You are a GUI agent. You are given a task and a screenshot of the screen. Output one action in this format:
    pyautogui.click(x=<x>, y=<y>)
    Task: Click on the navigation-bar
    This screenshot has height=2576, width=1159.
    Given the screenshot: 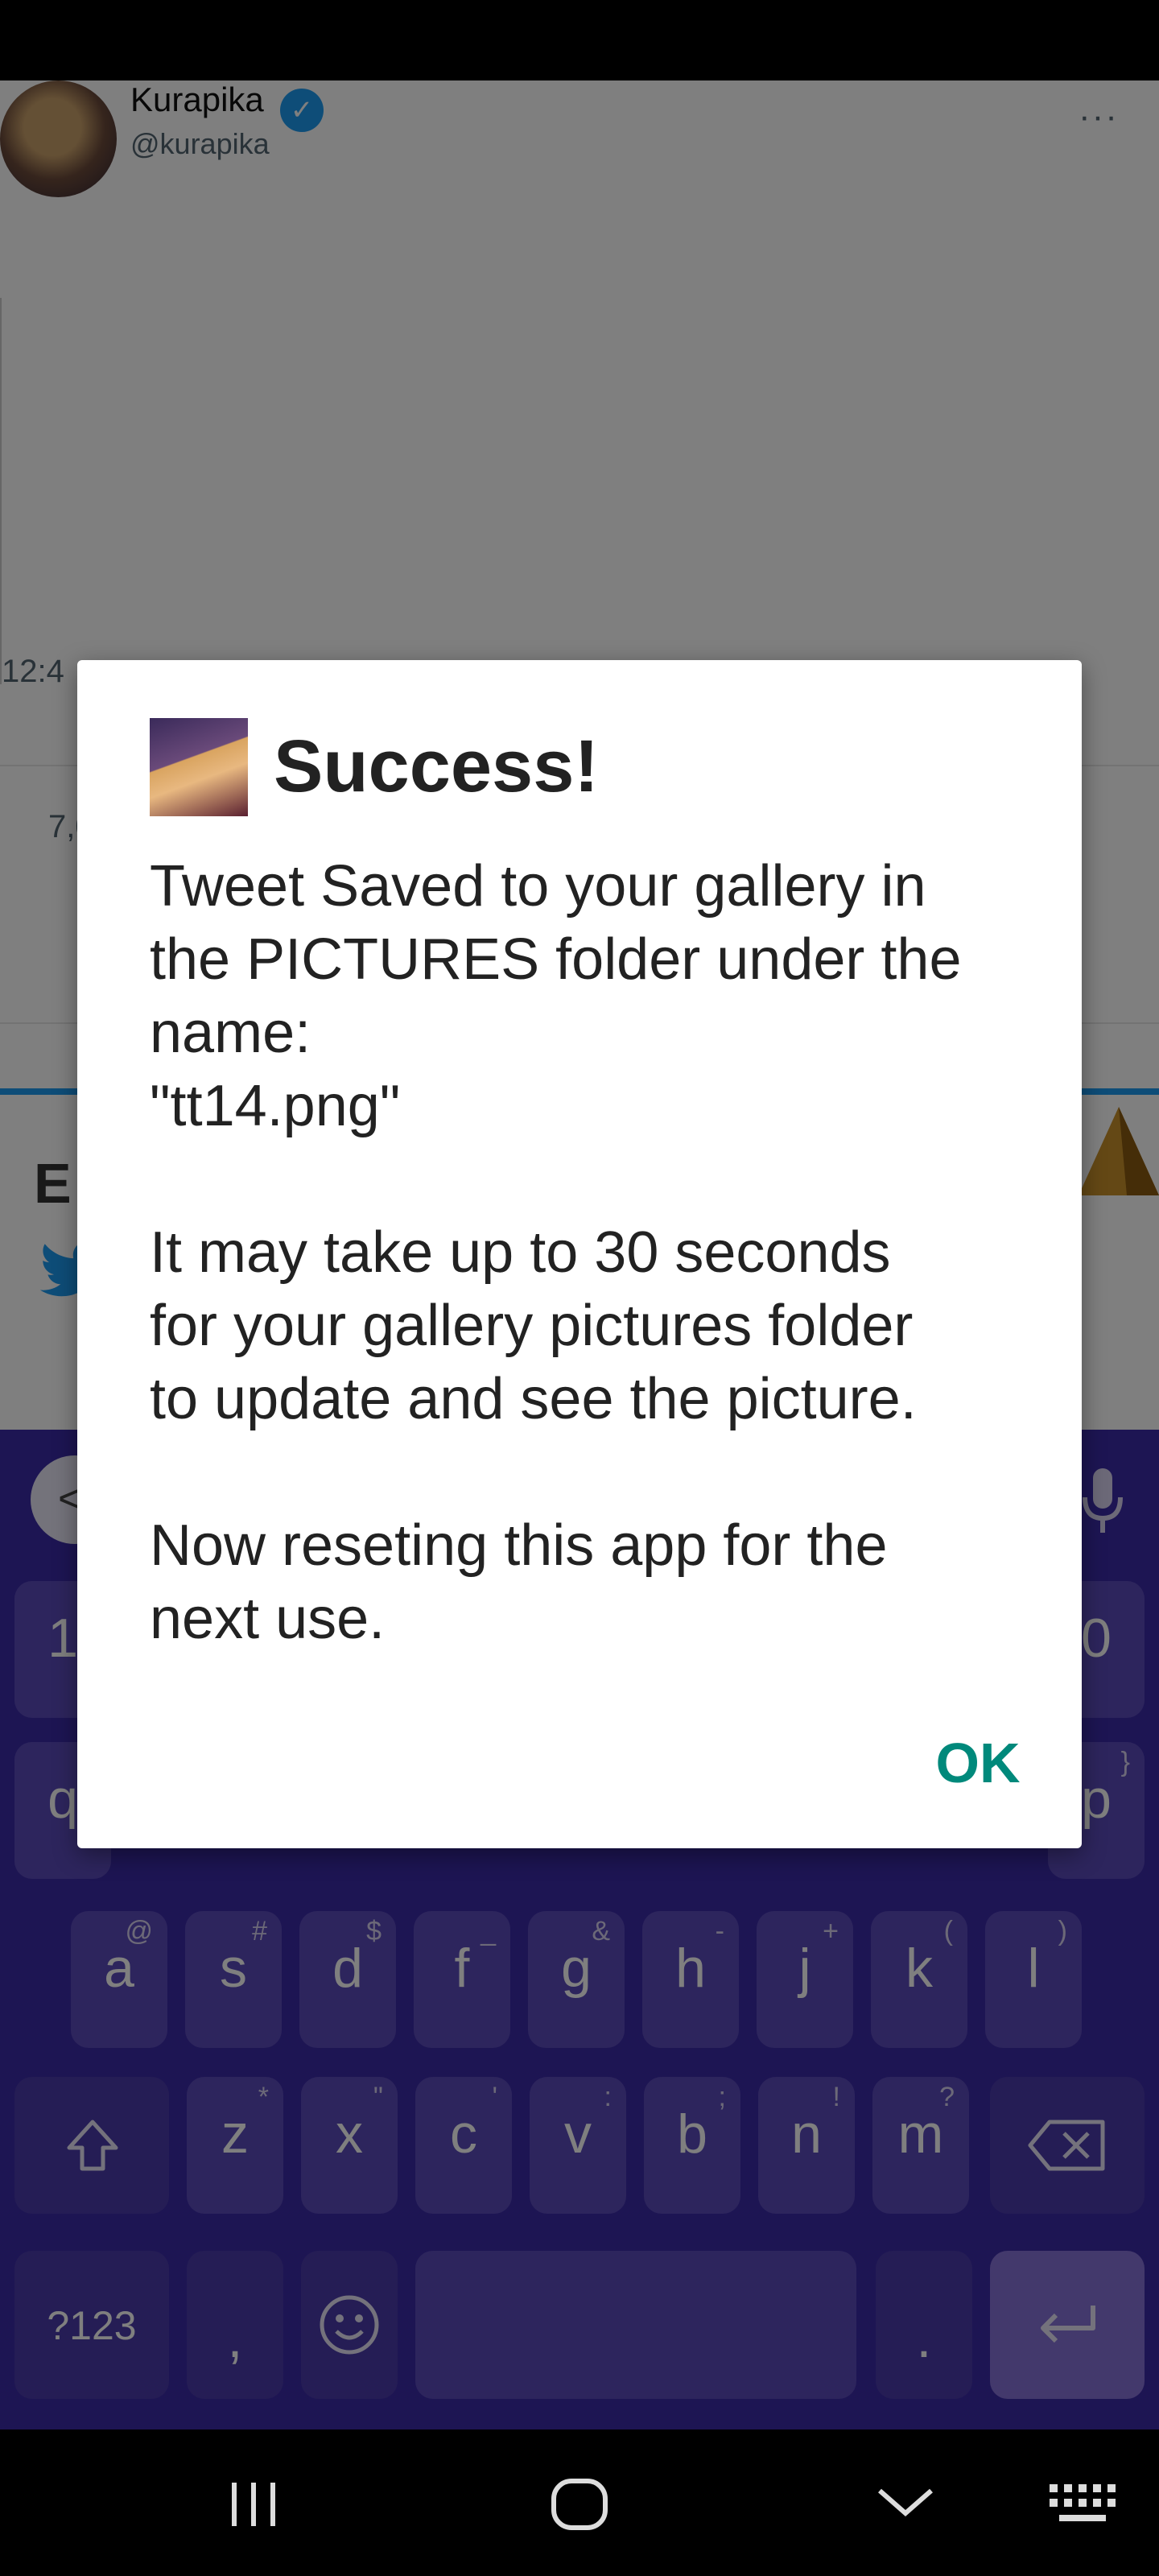 What is the action you would take?
    pyautogui.click(x=579, y=2502)
    